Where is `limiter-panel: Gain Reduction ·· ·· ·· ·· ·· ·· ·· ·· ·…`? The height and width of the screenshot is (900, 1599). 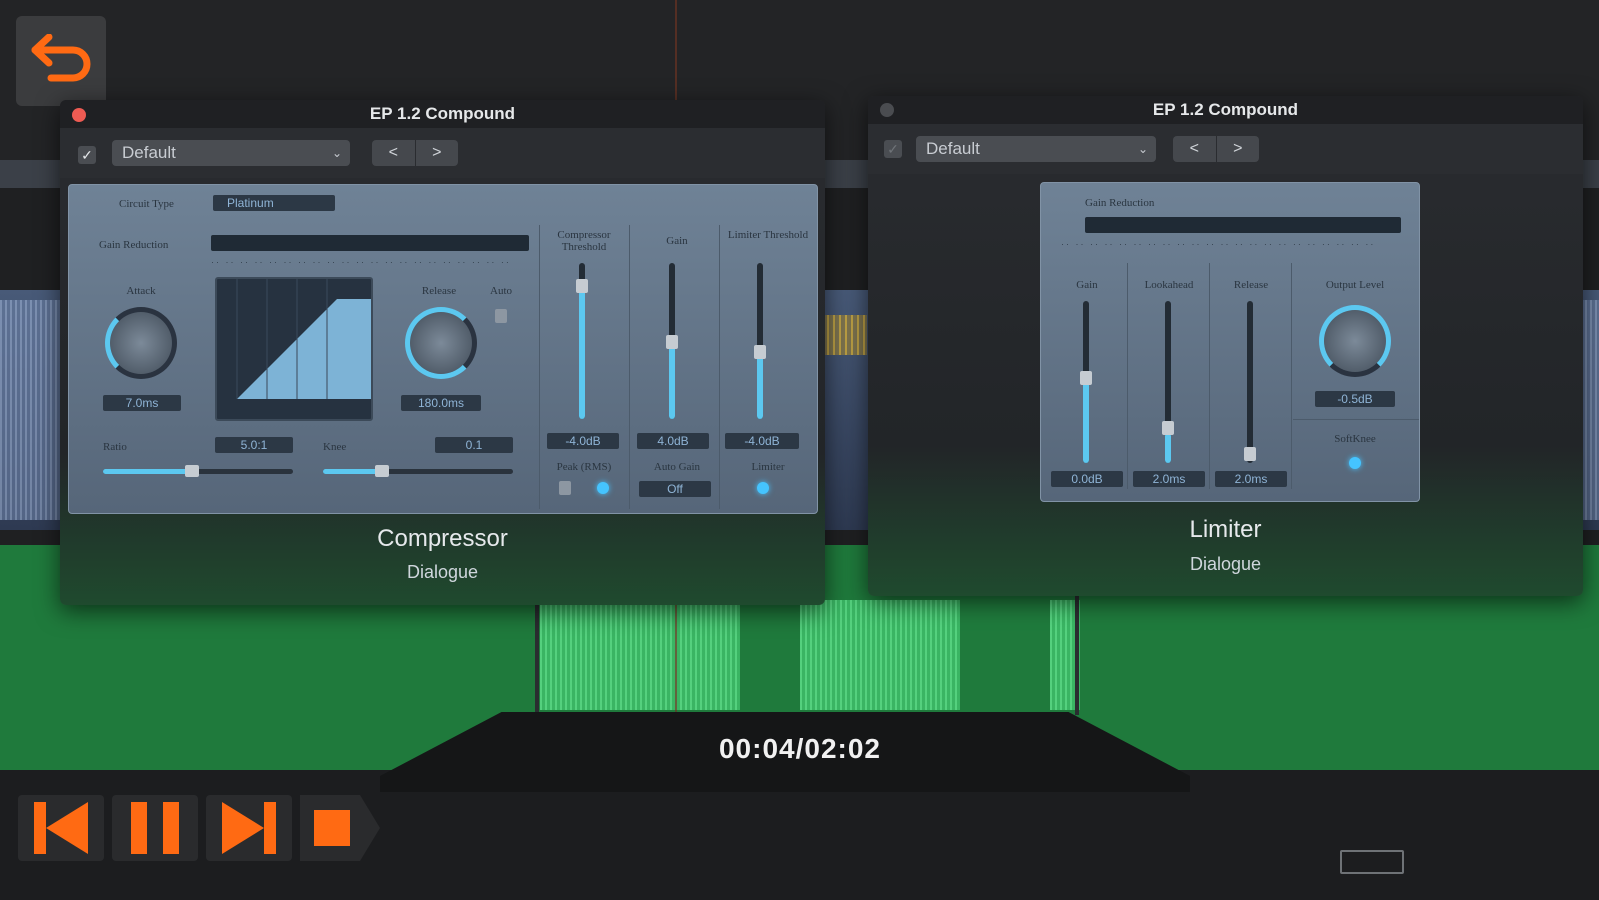
limiter-panel: Gain Reduction ·· ·· ·· ·· ·· ·· ·· ·· ·… is located at coordinates (1230, 342).